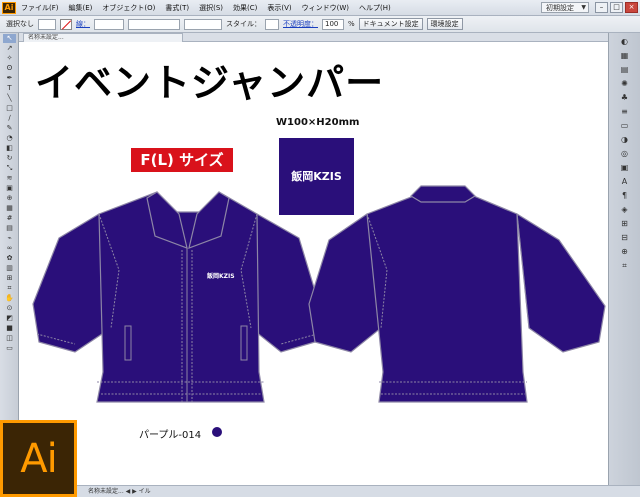 The width and height of the screenshot is (640, 497). What do you see at coordinates (9, 7) in the screenshot?
I see `app-icon: Ai` at bounding box center [9, 7].